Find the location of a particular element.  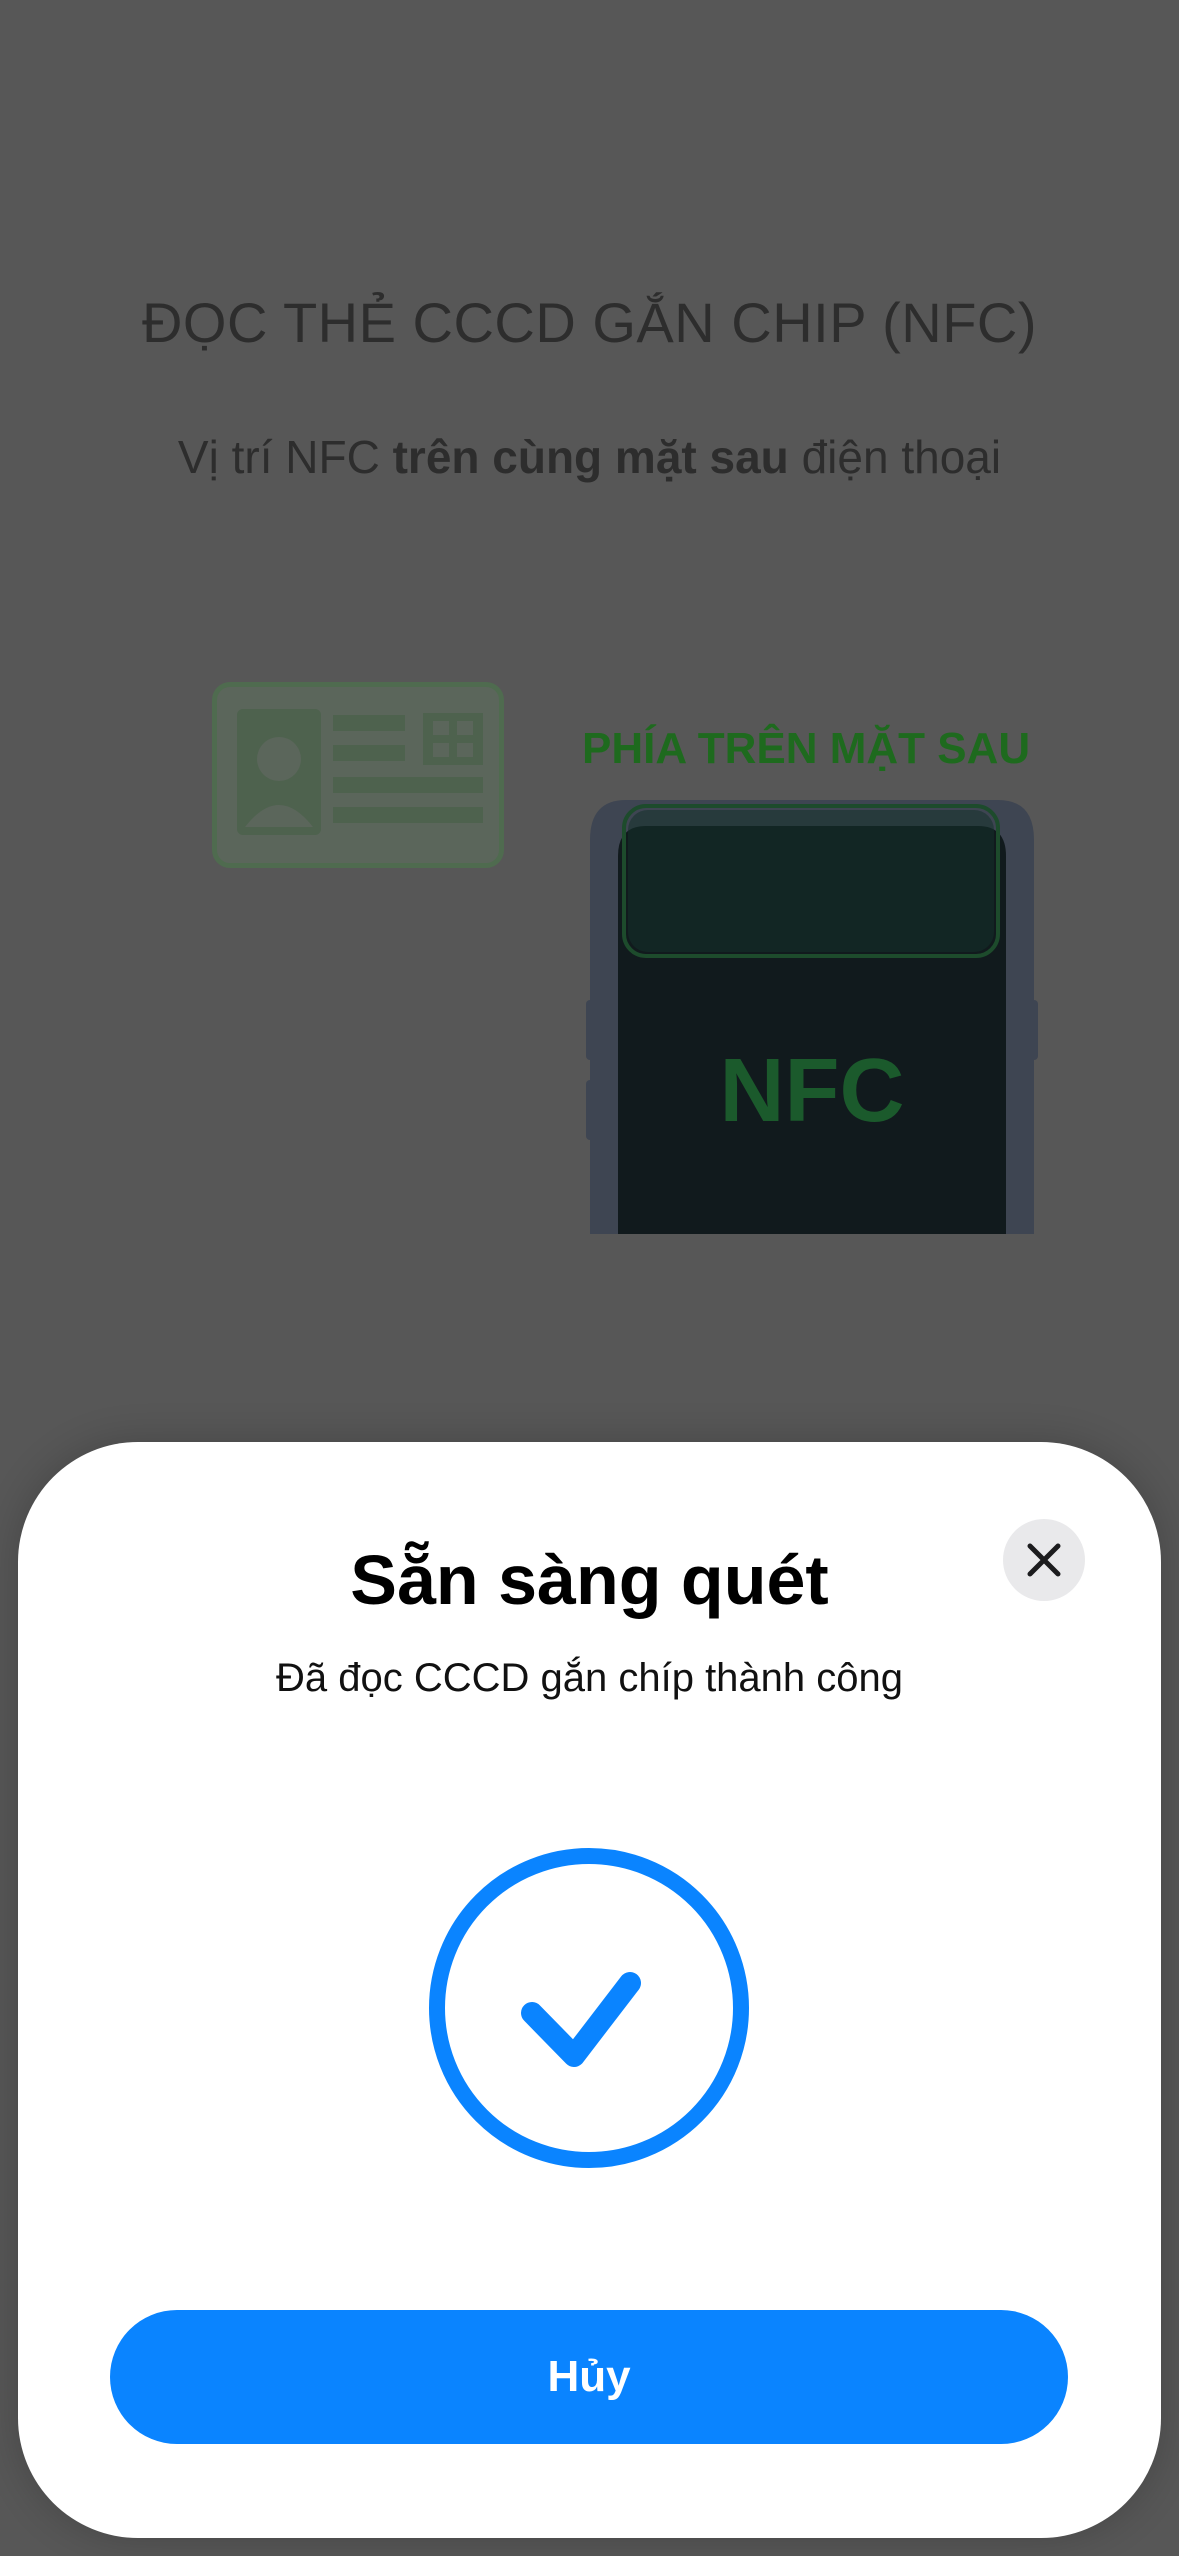

id-card-icon is located at coordinates (360, 772).